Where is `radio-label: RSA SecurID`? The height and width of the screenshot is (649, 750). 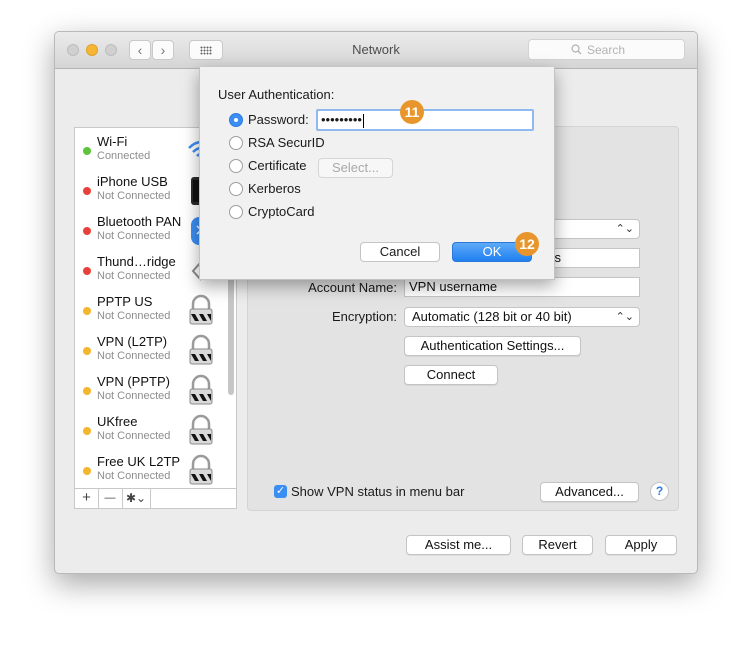 radio-label: RSA SecurID is located at coordinates (286, 142).